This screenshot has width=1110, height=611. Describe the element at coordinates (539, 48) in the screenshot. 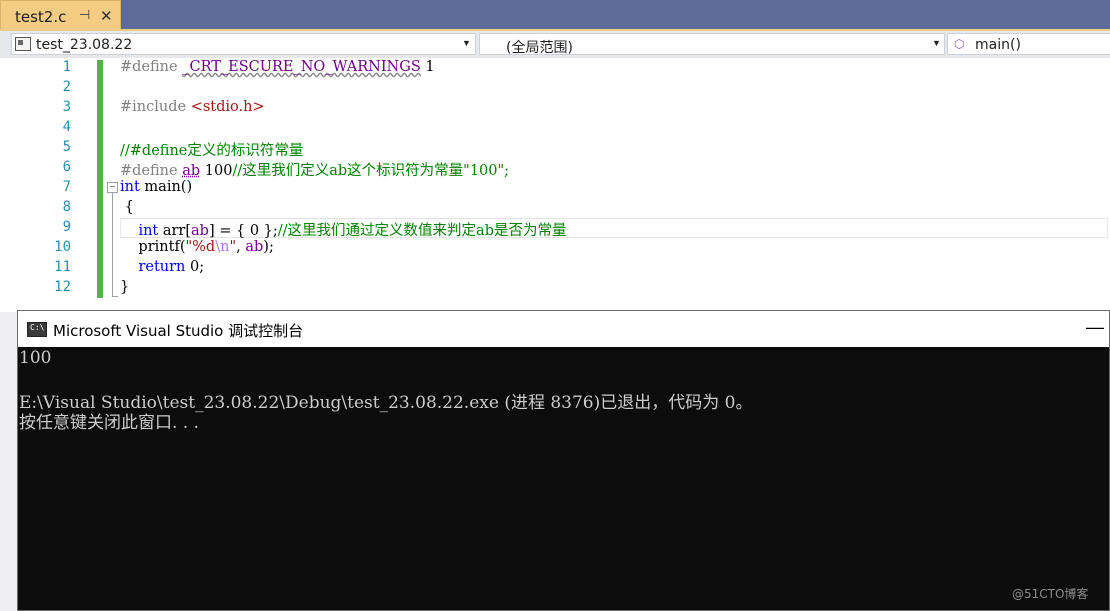

I see `scope-name: (全局范围)` at that location.